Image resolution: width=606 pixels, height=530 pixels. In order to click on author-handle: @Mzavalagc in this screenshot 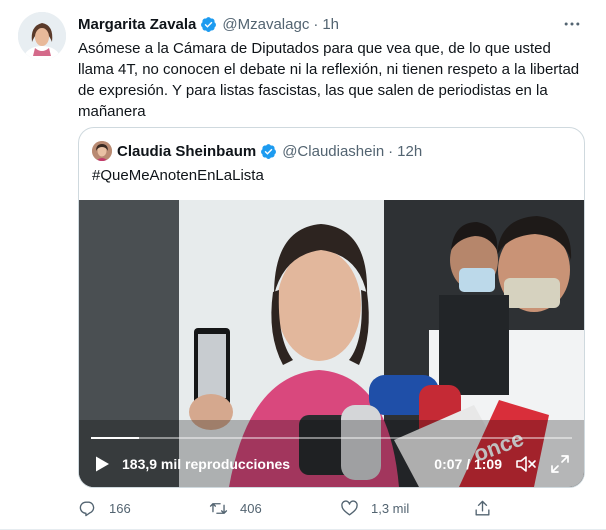, I will do `click(265, 24)`.